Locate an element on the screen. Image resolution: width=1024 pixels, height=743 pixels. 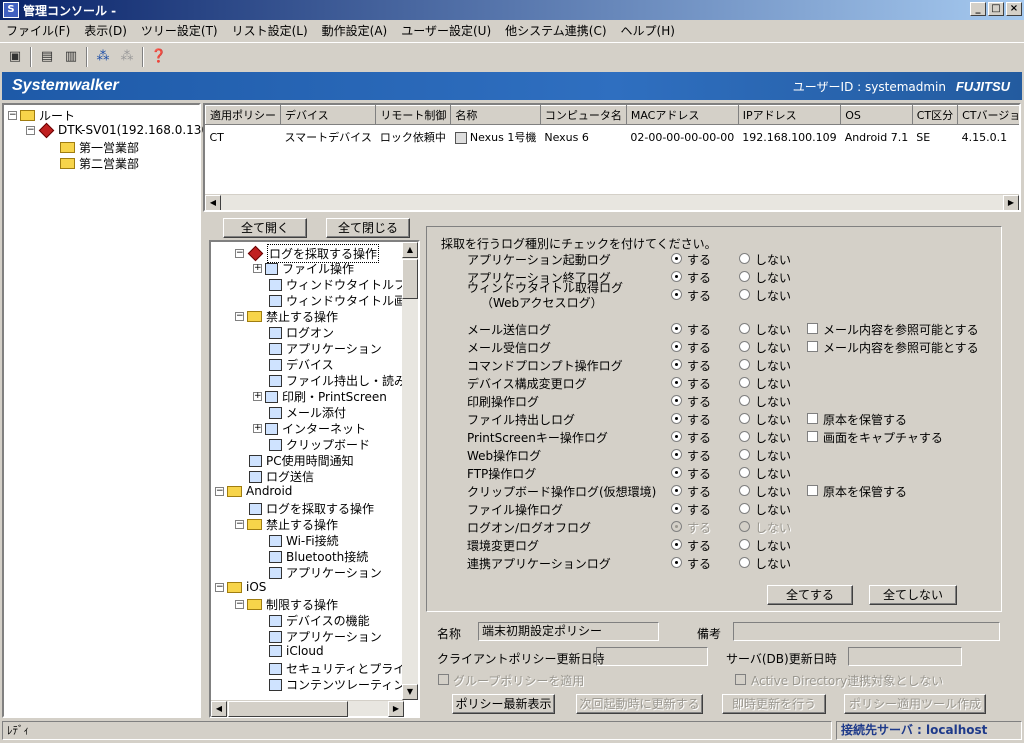
policy-tree-item: ウィンドウタイトル画面= is located at coordinates (336, 300).